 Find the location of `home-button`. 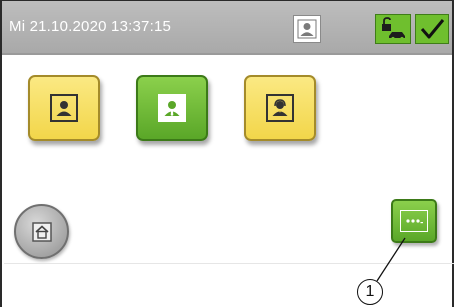

home-button is located at coordinates (41, 231).